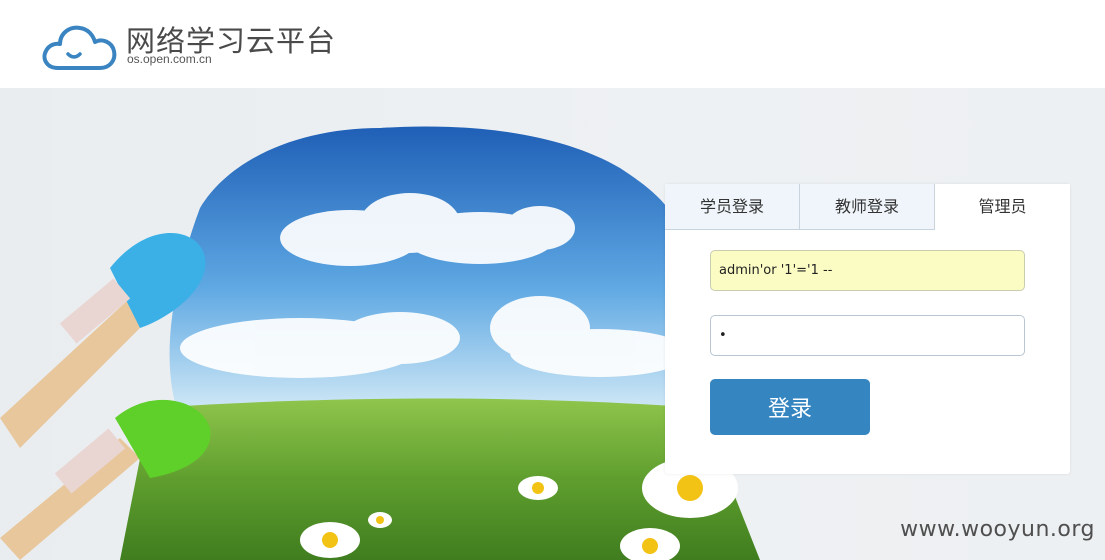 The height and width of the screenshot is (560, 1105). Describe the element at coordinates (790, 407) in the screenshot. I see `login-button: 登录` at that location.